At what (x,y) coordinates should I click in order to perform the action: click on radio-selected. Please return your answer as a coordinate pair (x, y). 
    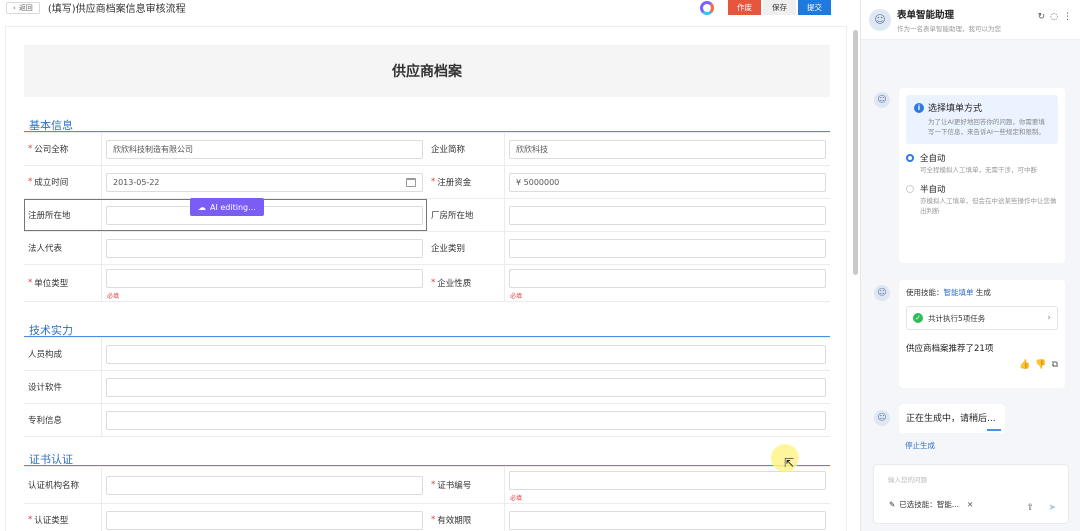
    Looking at the image, I should click on (910, 157).